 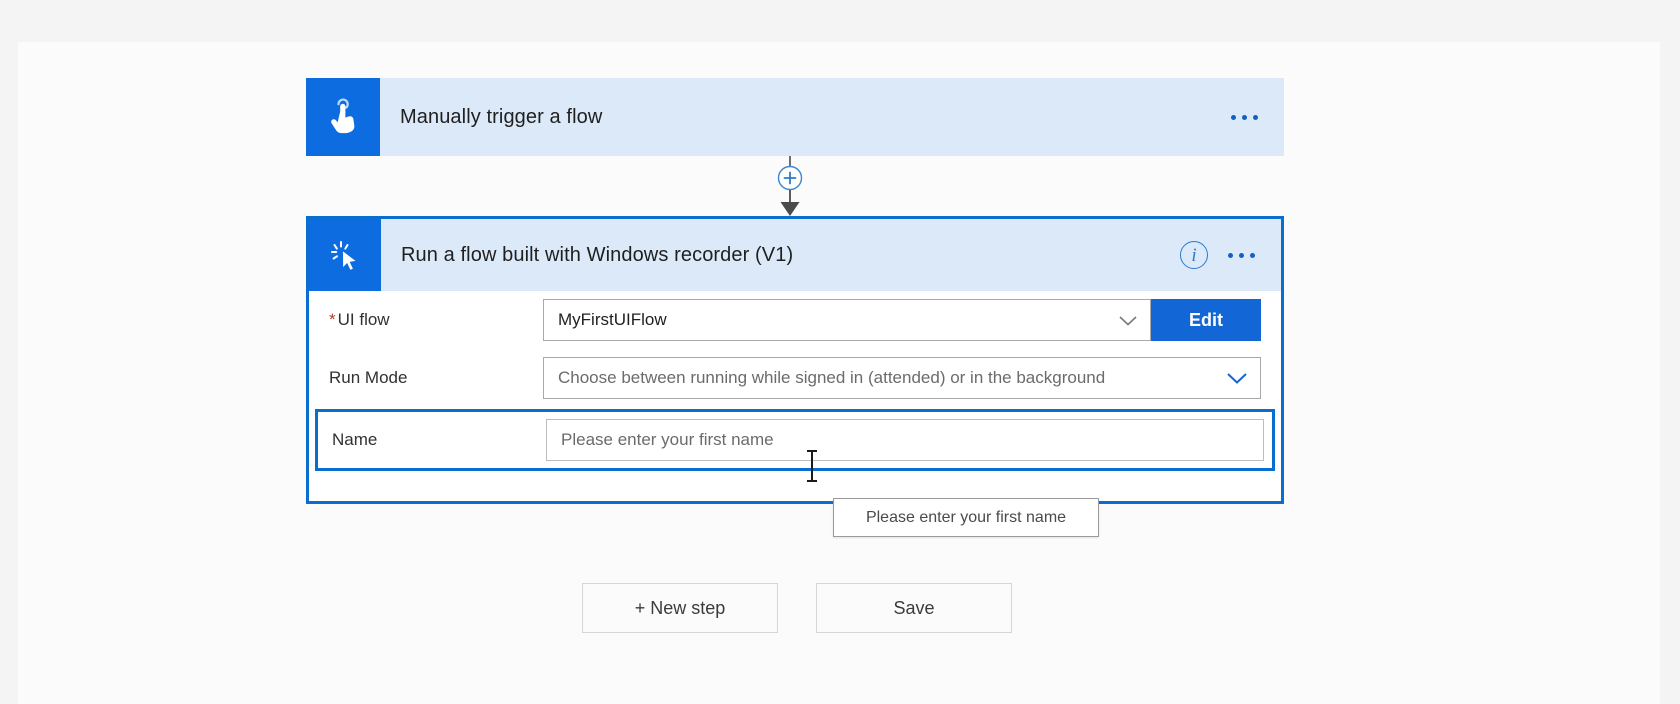 I want to click on edit-button: Edit, so click(x=1206, y=320).